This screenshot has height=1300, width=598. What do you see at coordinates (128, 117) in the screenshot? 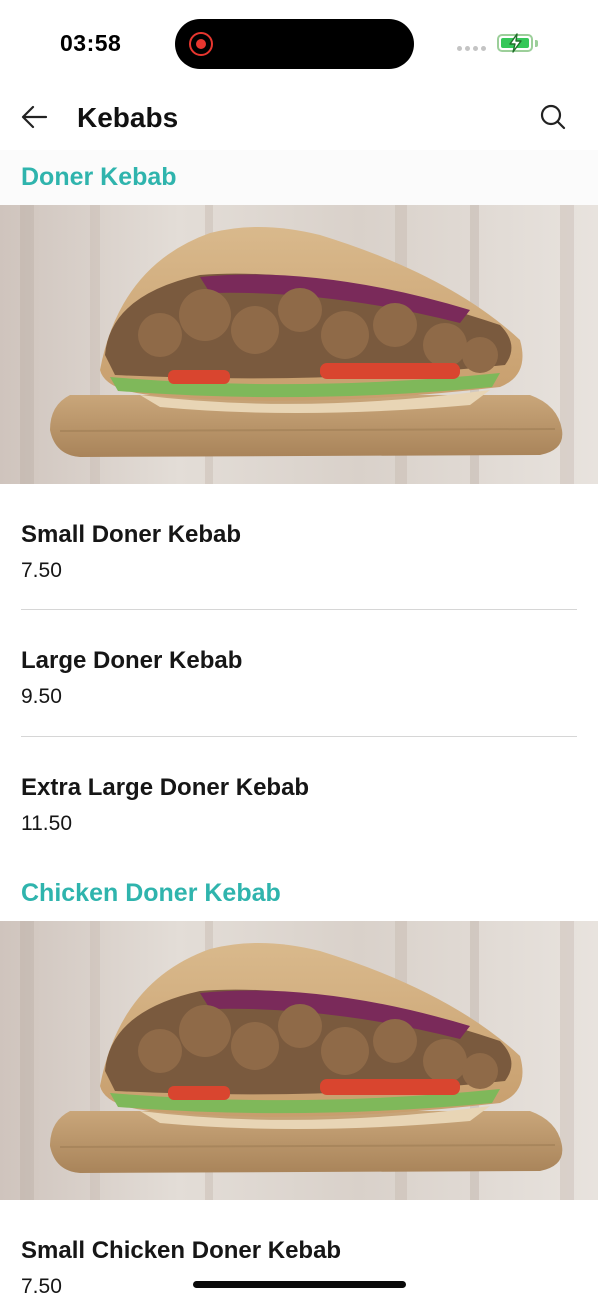
I see `page-title: Kebabs` at bounding box center [128, 117].